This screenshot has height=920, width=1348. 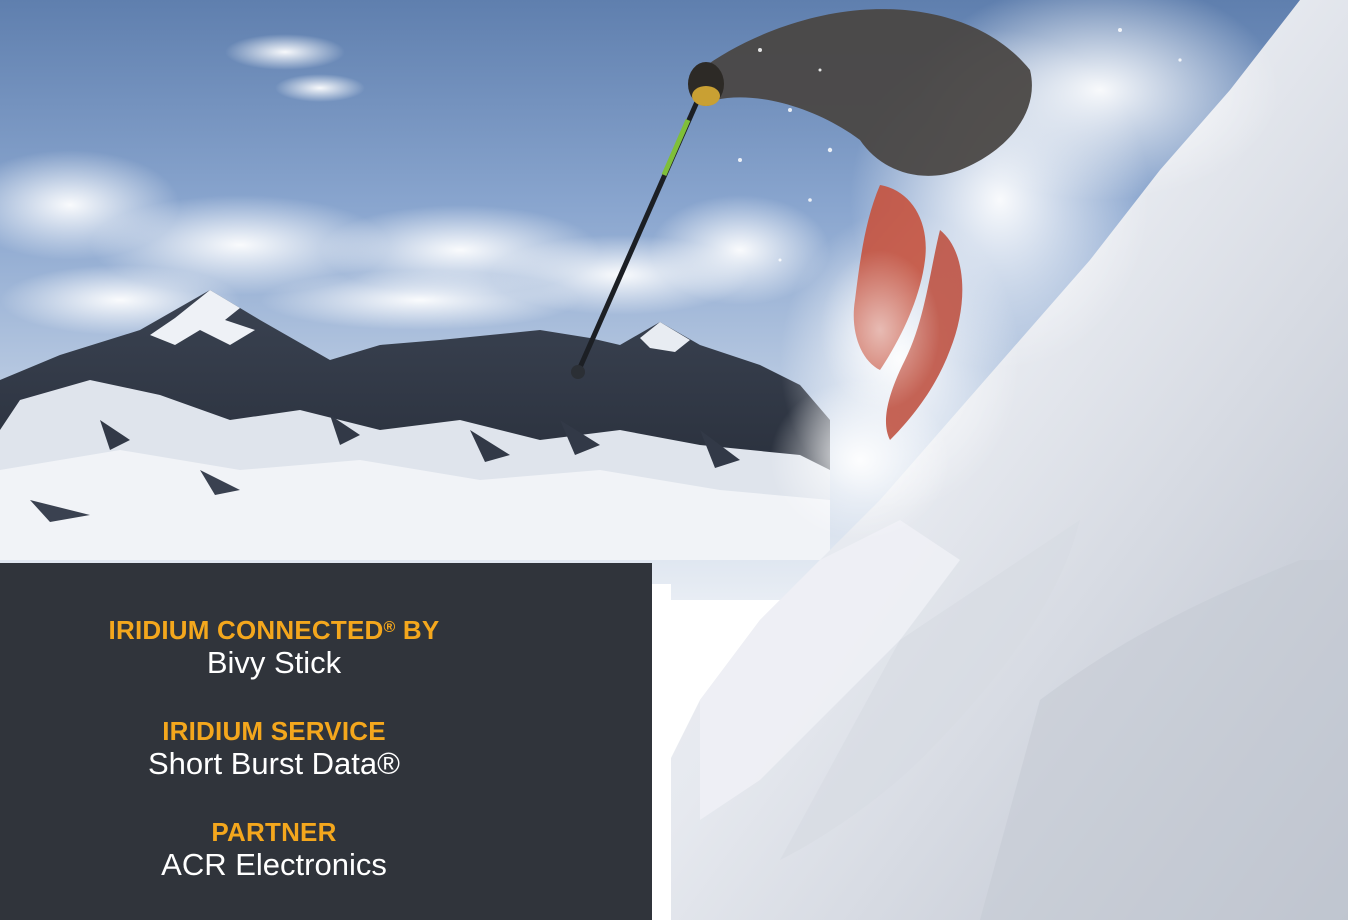 I want to click on connected-by-label: IRIDIUM CONNECTED® BY, so click(x=274, y=630).